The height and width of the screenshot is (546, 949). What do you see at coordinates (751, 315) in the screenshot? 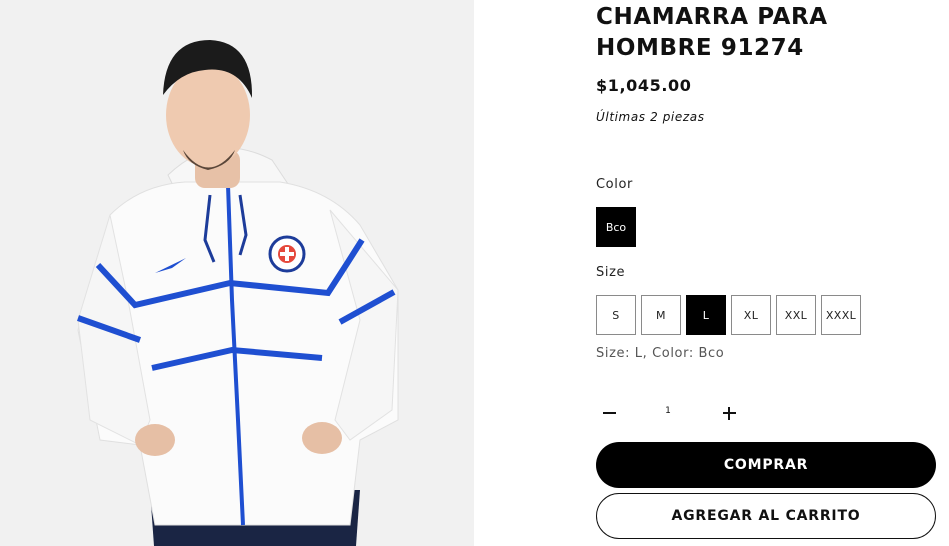
I see `size-option-xl: XL` at bounding box center [751, 315].